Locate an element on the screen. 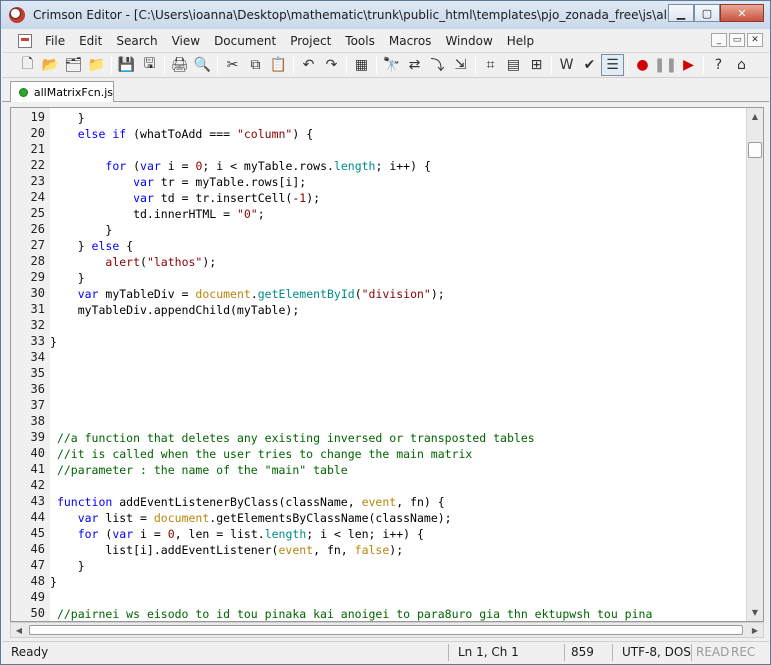  menu-edit: Edit is located at coordinates (90, 41).